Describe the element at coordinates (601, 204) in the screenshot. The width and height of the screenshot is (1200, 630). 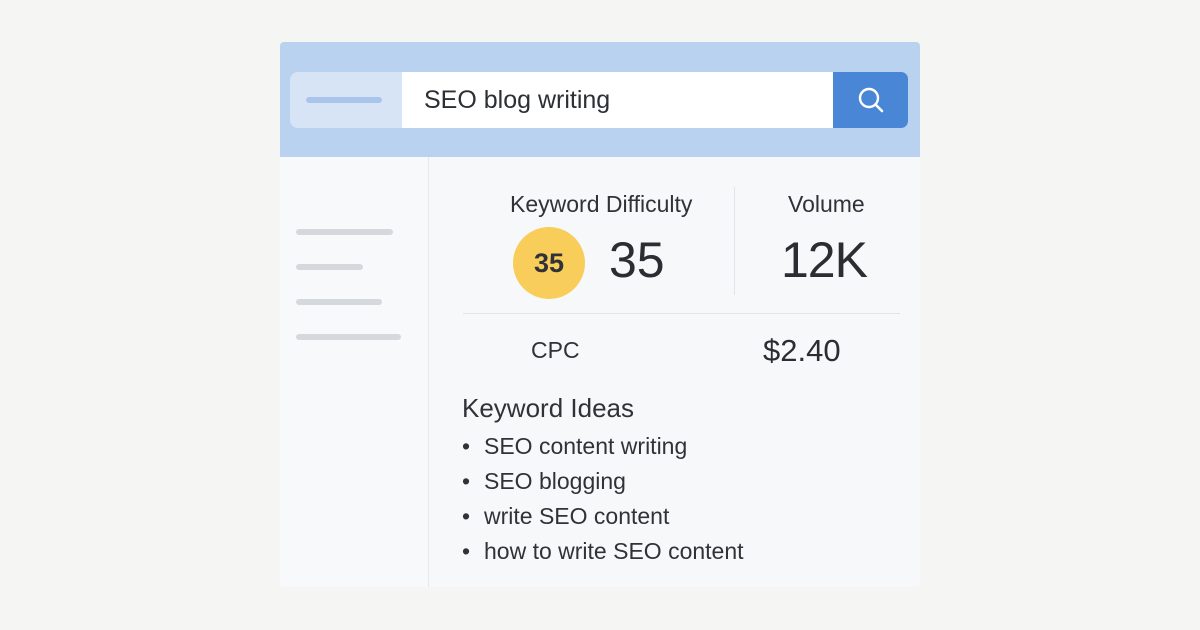
I see `keyword-difficulty-label: Keyword Difficulty` at that location.